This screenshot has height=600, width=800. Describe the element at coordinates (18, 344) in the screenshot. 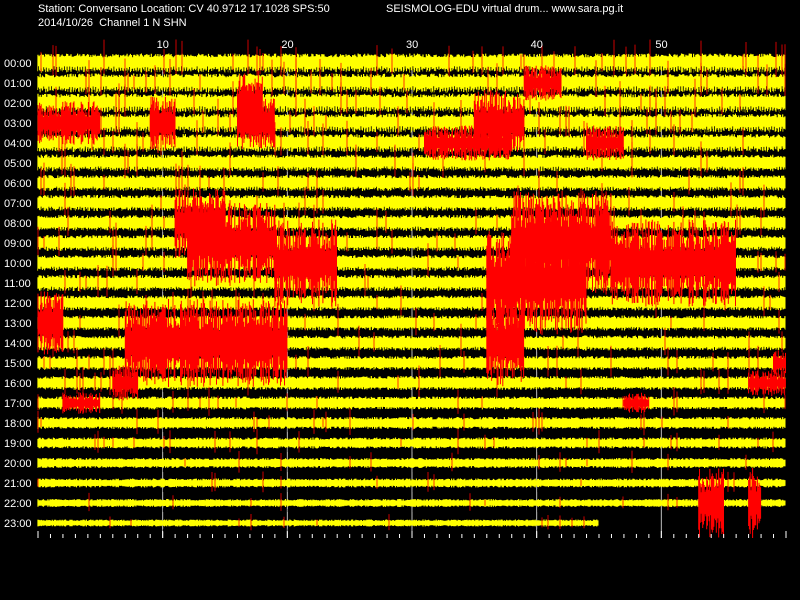

I see `hour-label-14:00: 14:00` at that location.